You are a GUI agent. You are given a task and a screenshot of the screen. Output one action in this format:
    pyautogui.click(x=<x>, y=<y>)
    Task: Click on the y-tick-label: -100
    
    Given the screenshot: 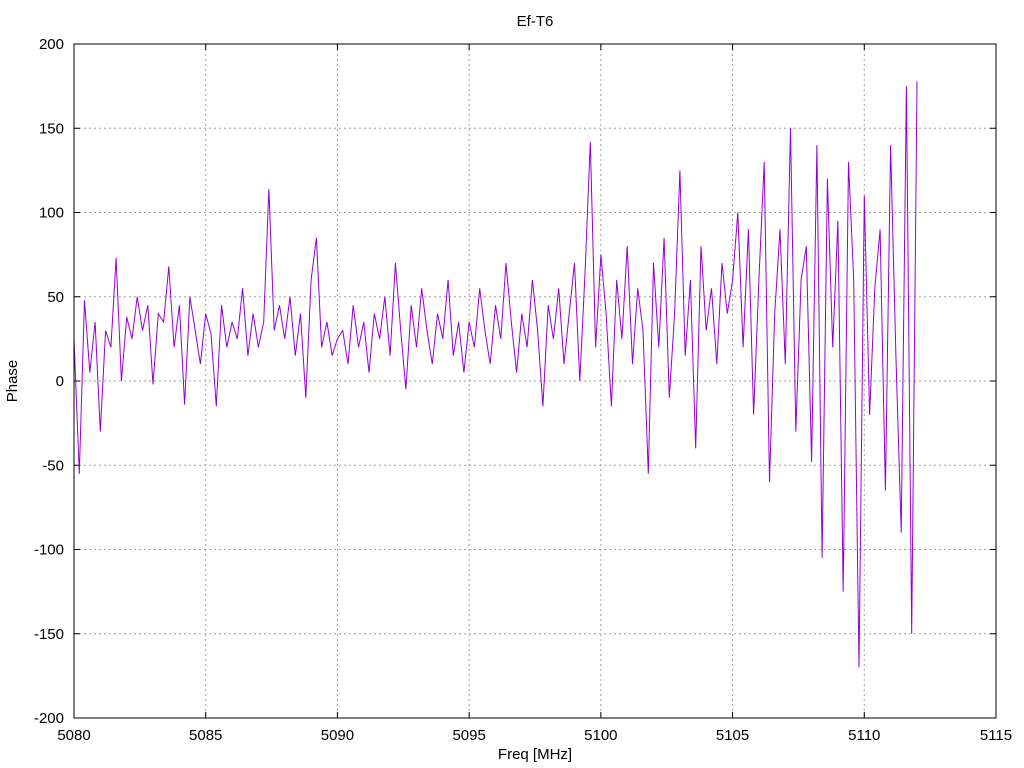 What is the action you would take?
    pyautogui.click(x=49, y=550)
    